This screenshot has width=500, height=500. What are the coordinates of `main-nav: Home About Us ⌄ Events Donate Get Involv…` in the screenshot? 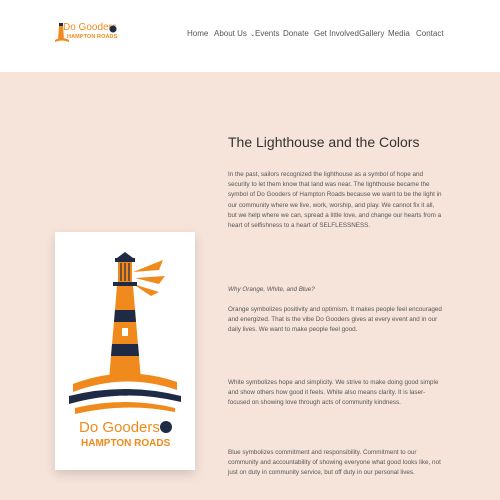 It's located at (250, 35).